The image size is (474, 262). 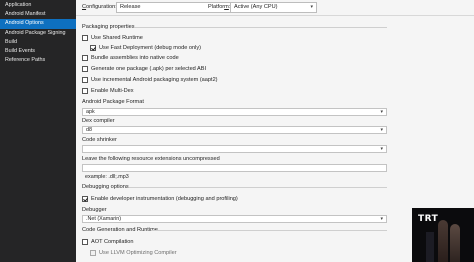 I want to click on sidebar-item-reference-paths: Reference Paths, so click(x=38, y=60).